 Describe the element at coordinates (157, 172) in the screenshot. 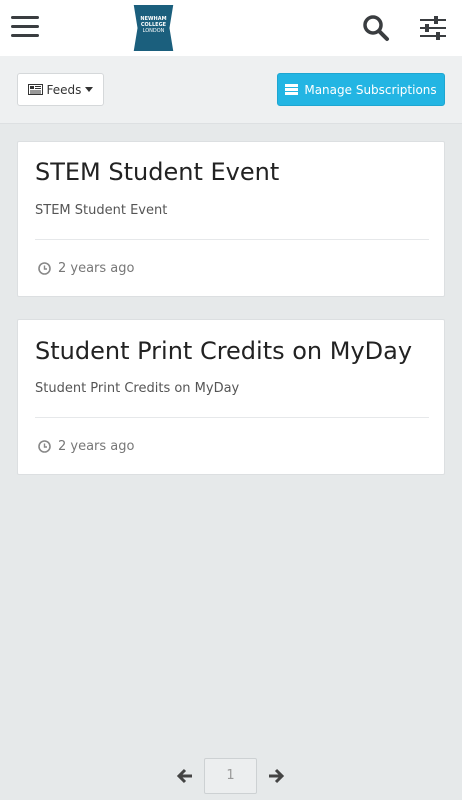

I see `feed-card-title: STEM Student Event` at that location.